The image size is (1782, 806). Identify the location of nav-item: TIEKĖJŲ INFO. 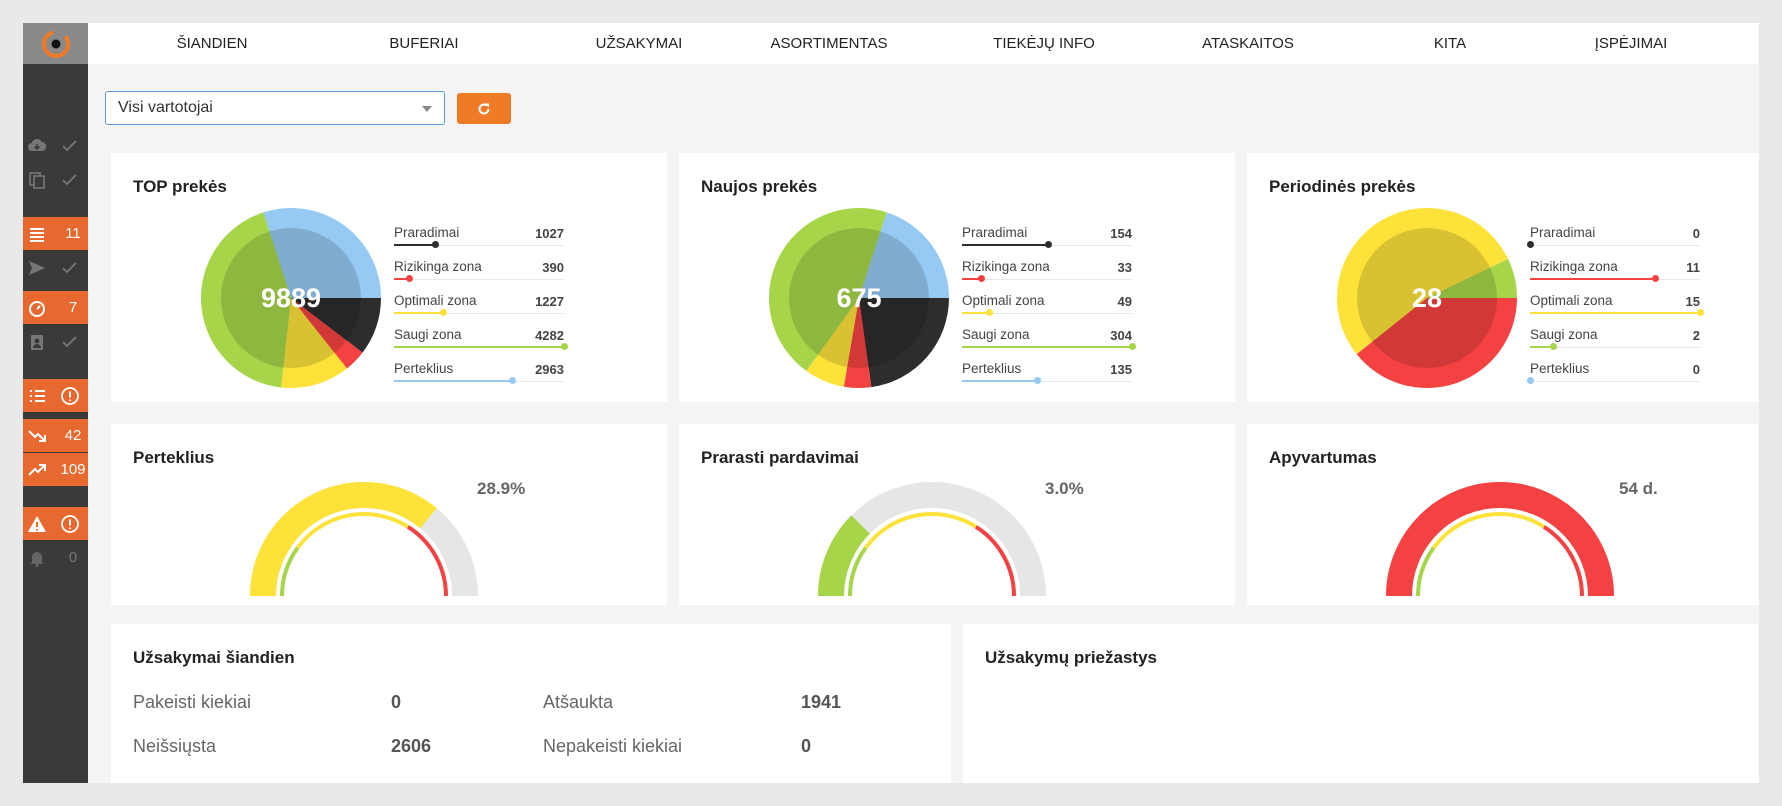
(1044, 43).